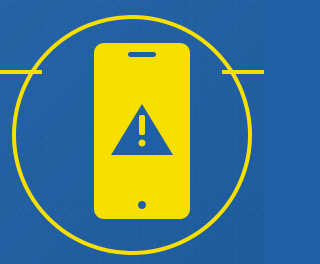 This screenshot has width=320, height=264. What do you see at coordinates (142, 125) in the screenshot?
I see `exclamation-mark` at bounding box center [142, 125].